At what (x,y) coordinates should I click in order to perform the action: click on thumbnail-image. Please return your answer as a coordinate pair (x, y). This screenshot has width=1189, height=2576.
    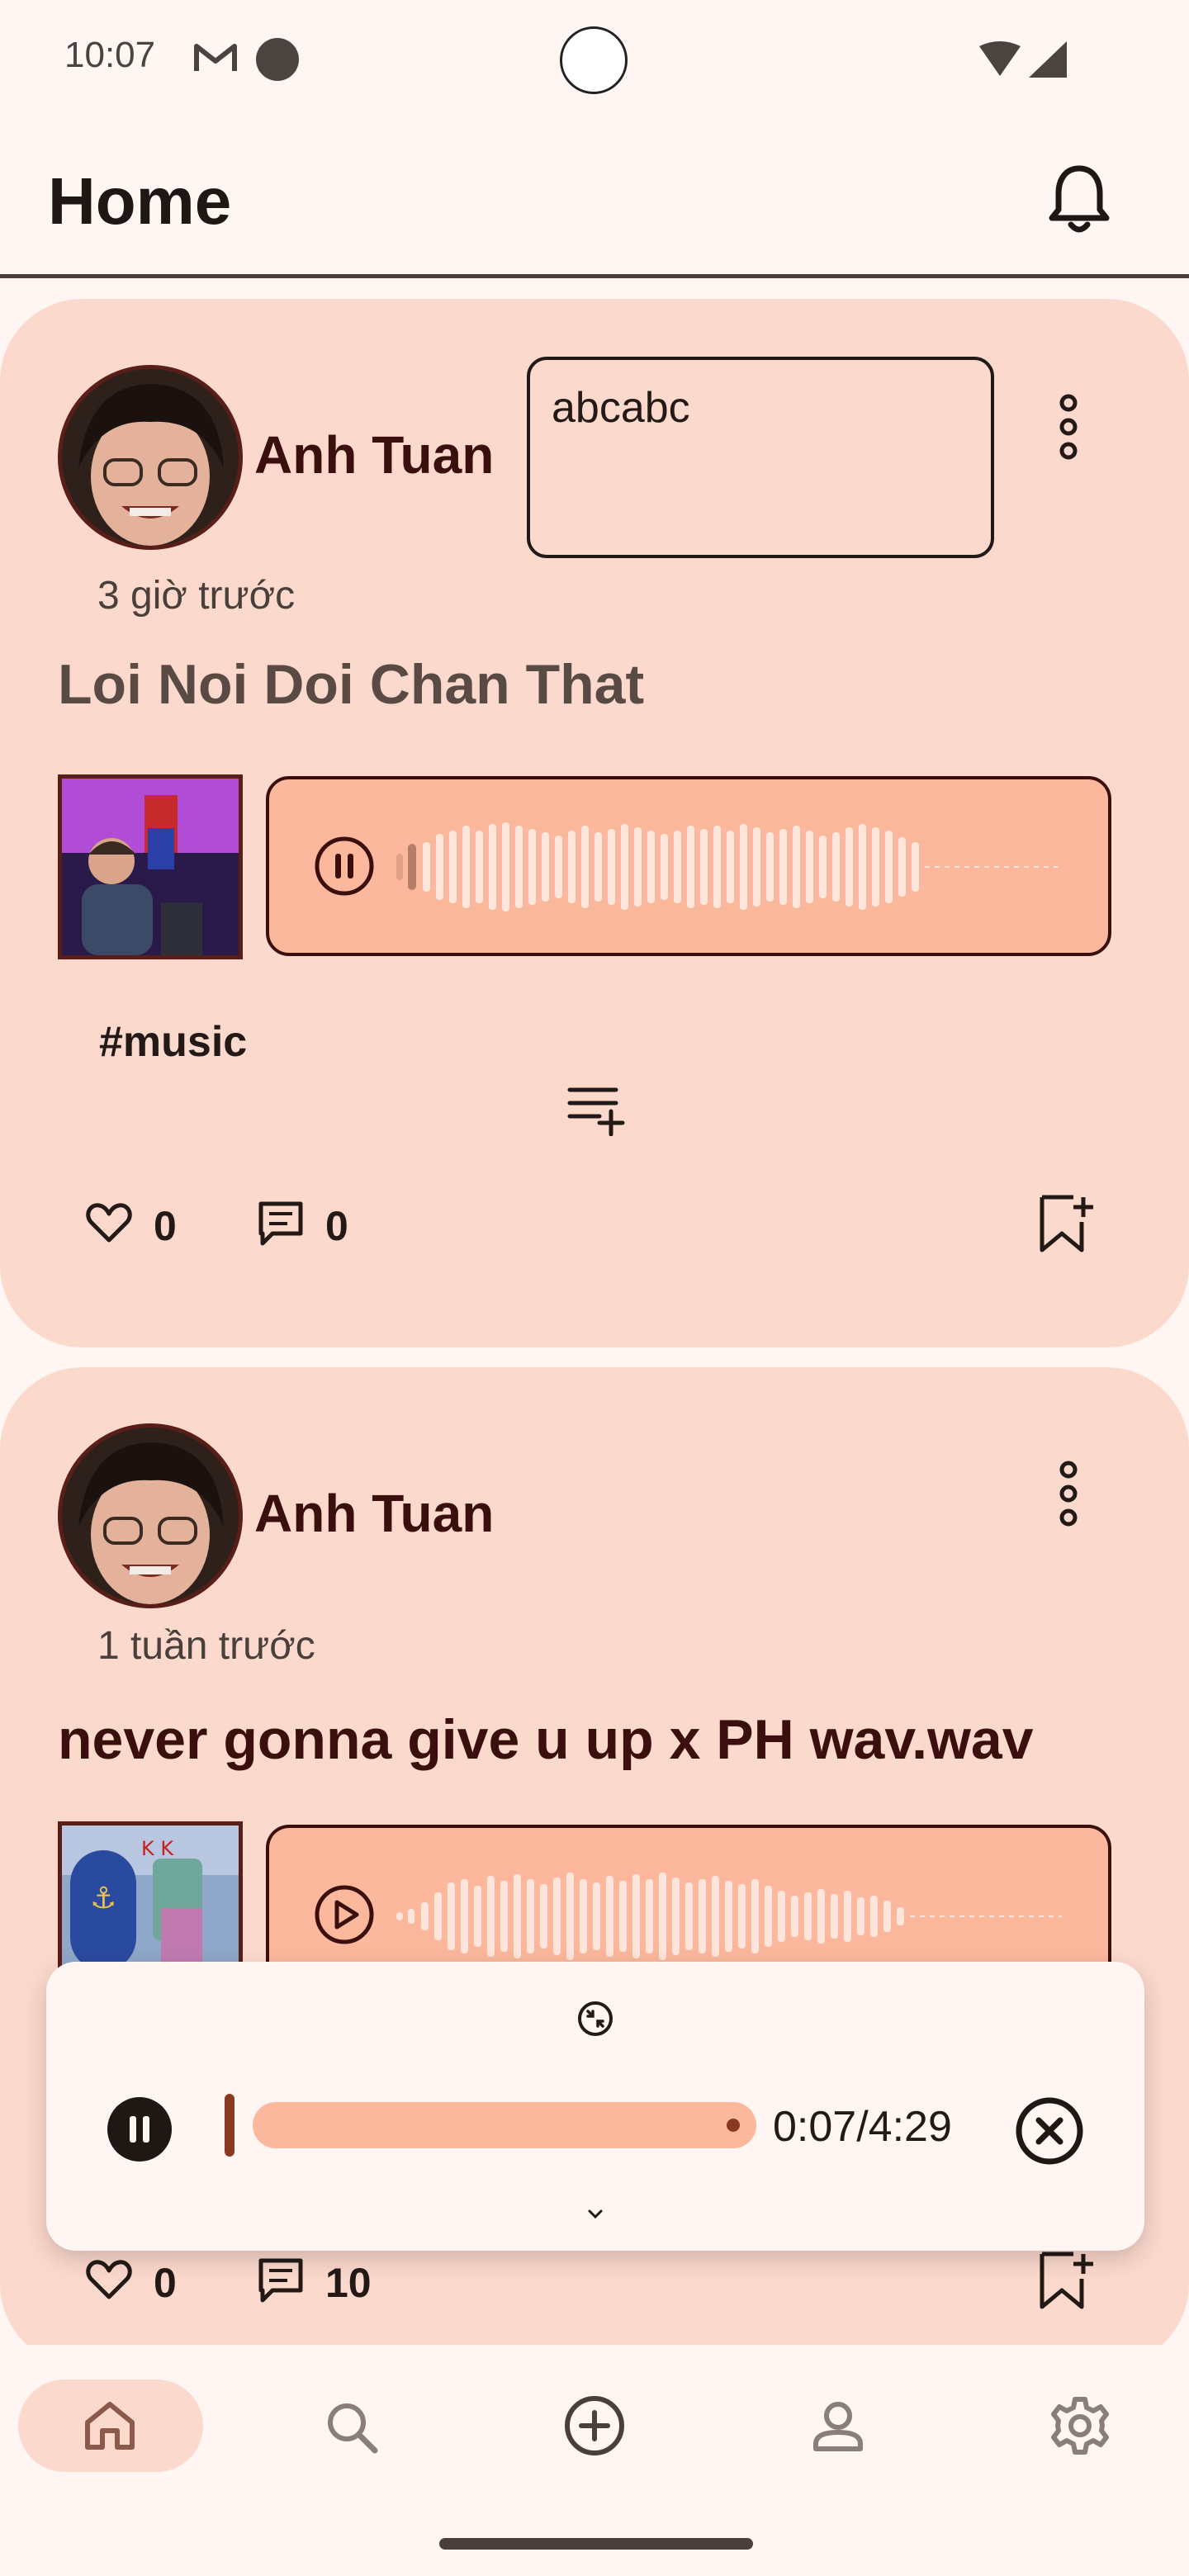
    Looking at the image, I should click on (150, 867).